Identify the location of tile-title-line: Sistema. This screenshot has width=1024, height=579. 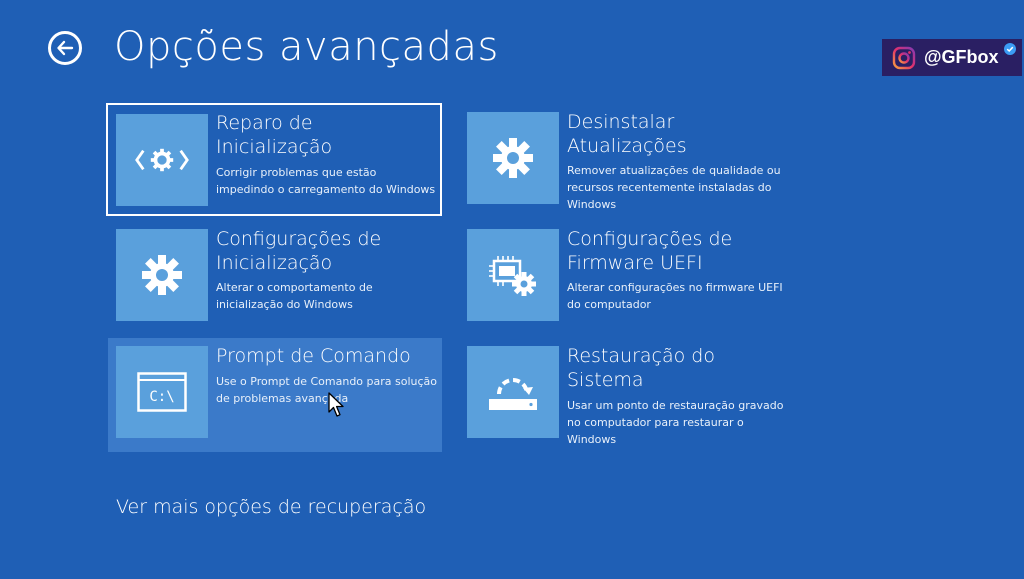
(605, 380).